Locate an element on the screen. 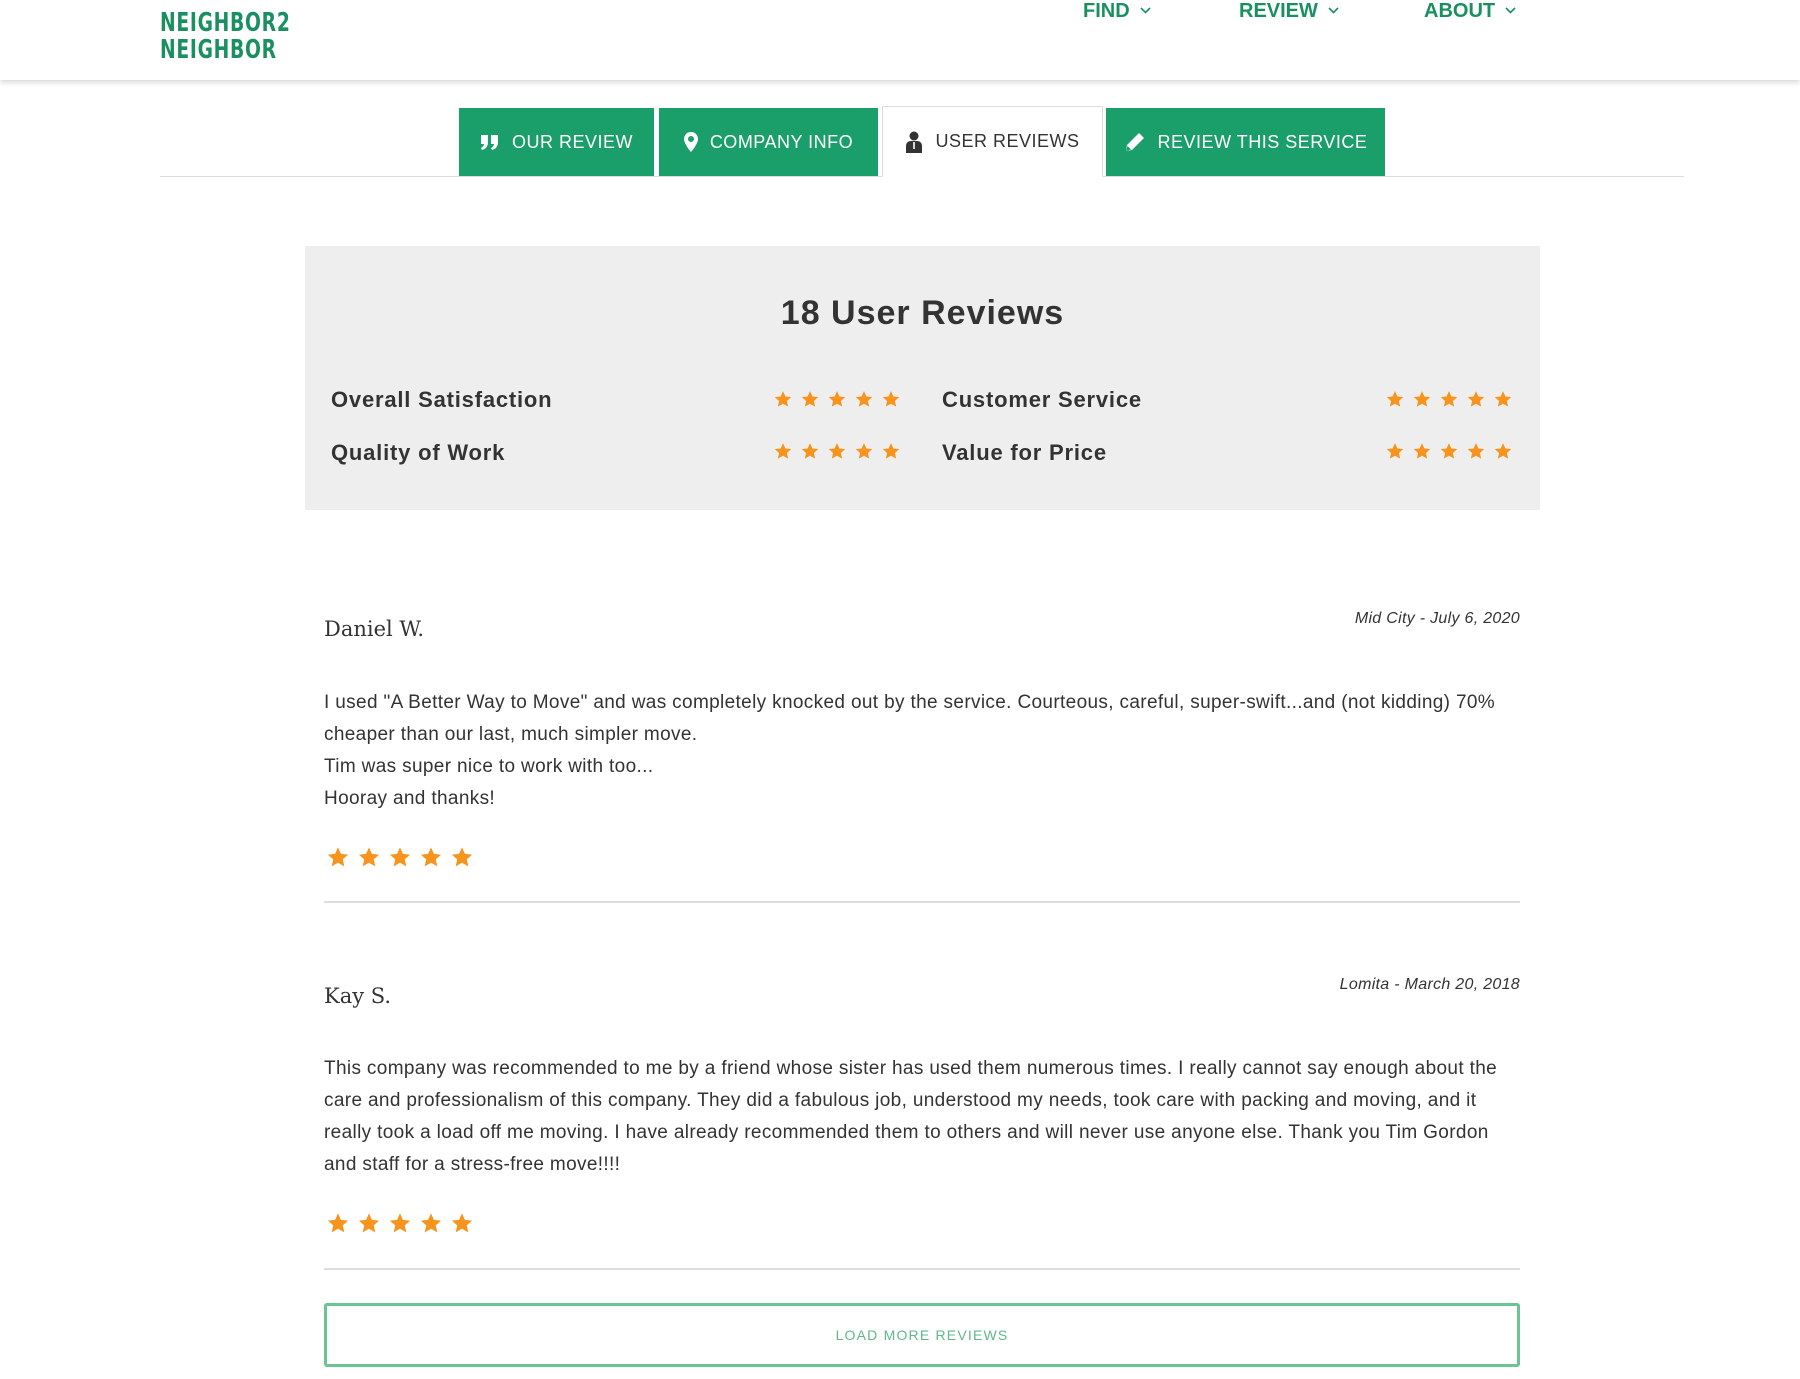 Image resolution: width=1800 pixels, height=1379 pixels. reviews-count-title: 18 User Reviews is located at coordinates (922, 313).